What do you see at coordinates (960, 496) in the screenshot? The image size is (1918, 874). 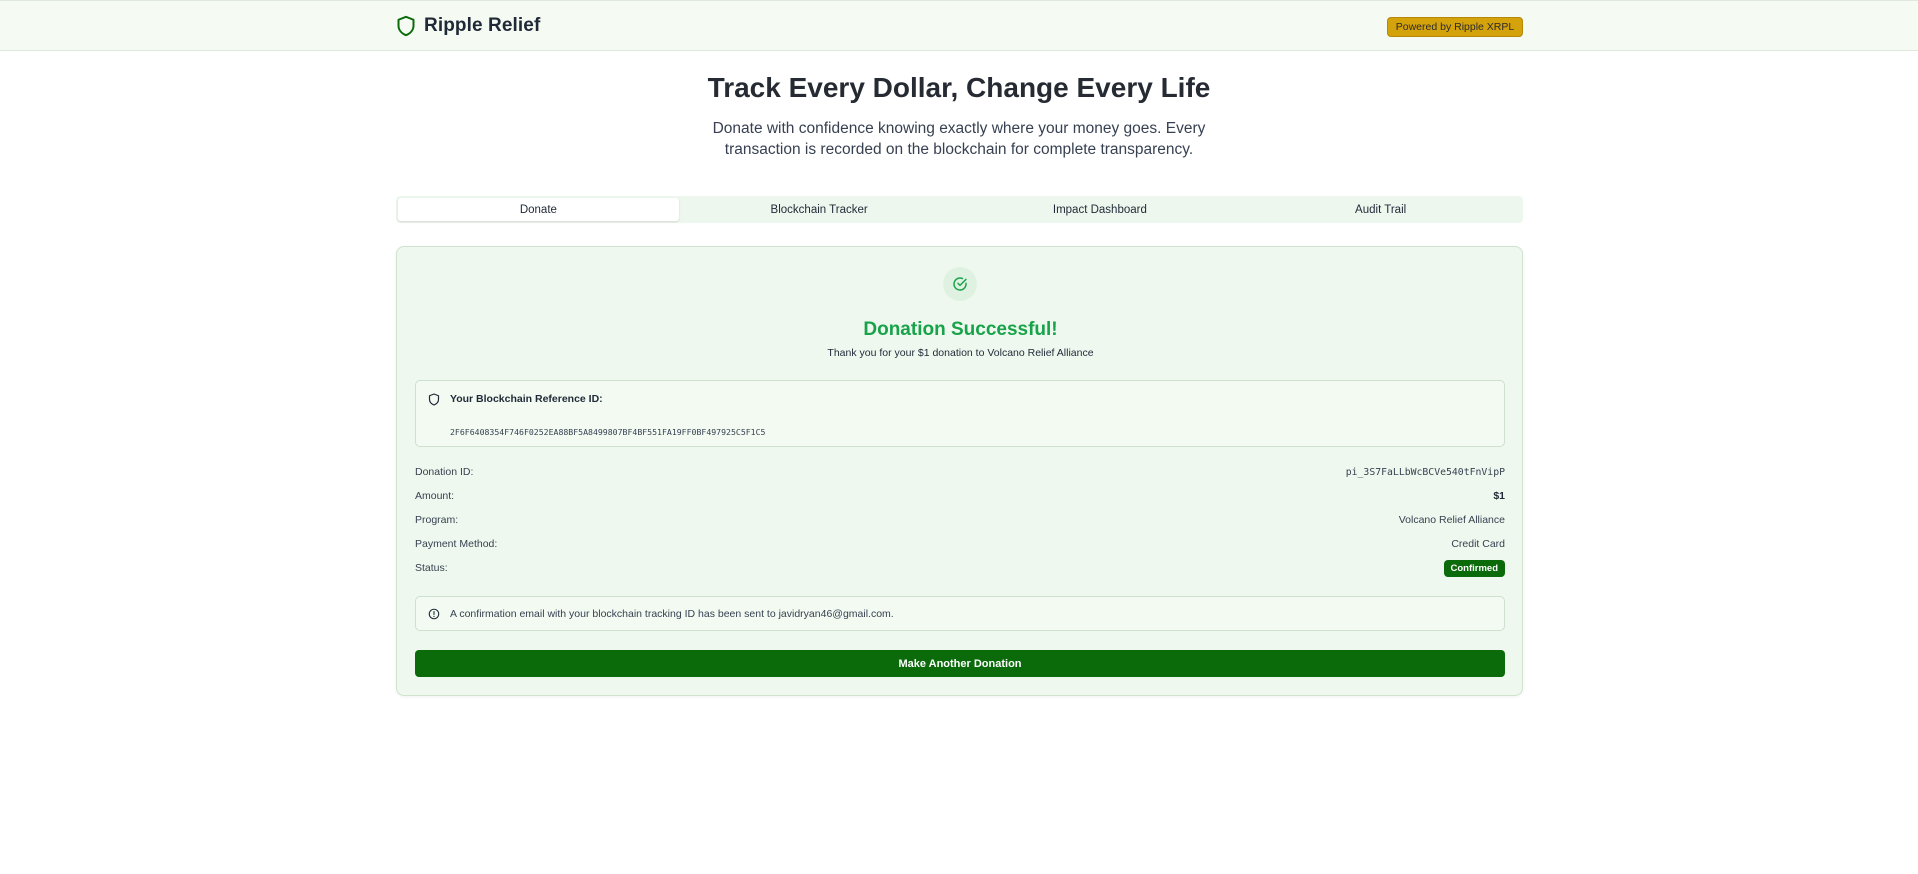 I see `detail-row-amount: Amount: $1` at bounding box center [960, 496].